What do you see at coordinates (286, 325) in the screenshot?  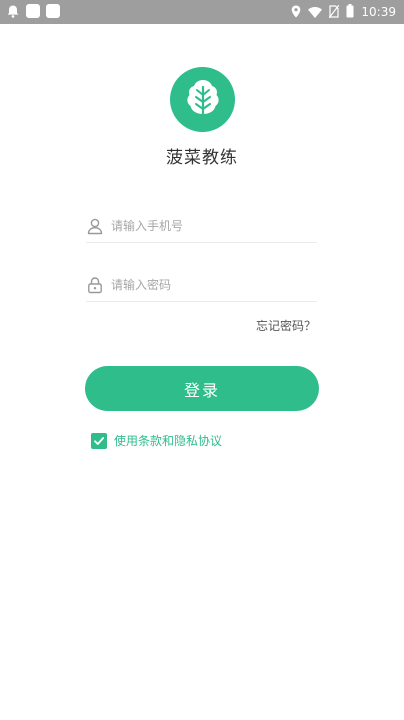 I see `forgot-password-link: 忘记密码？` at bounding box center [286, 325].